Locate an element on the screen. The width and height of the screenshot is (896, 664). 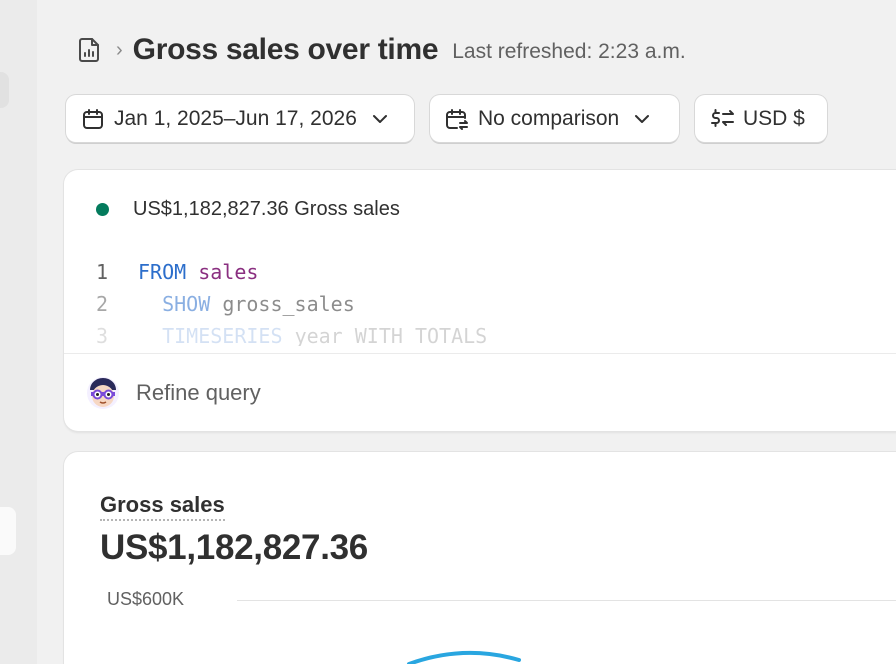
comparison-picker-button: No comparison is located at coordinates (554, 118).